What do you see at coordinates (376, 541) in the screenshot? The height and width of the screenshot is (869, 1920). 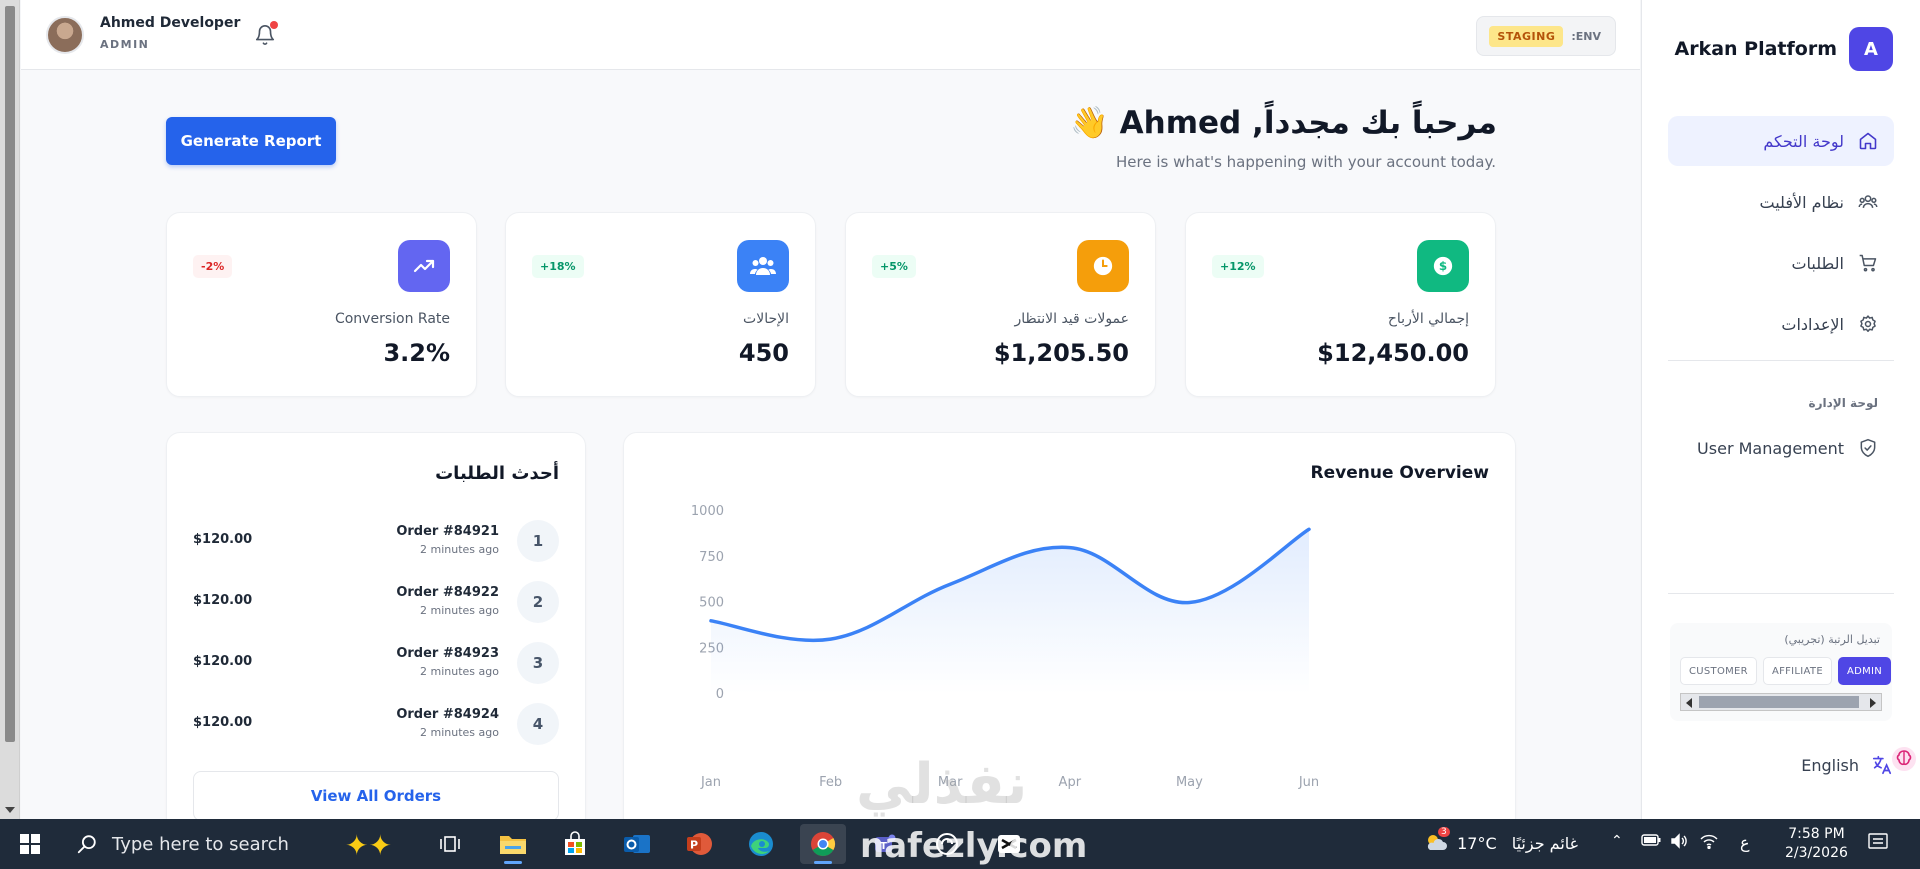 I see `list-item: 1 Order #84921 2 minutes ago $120.00` at bounding box center [376, 541].